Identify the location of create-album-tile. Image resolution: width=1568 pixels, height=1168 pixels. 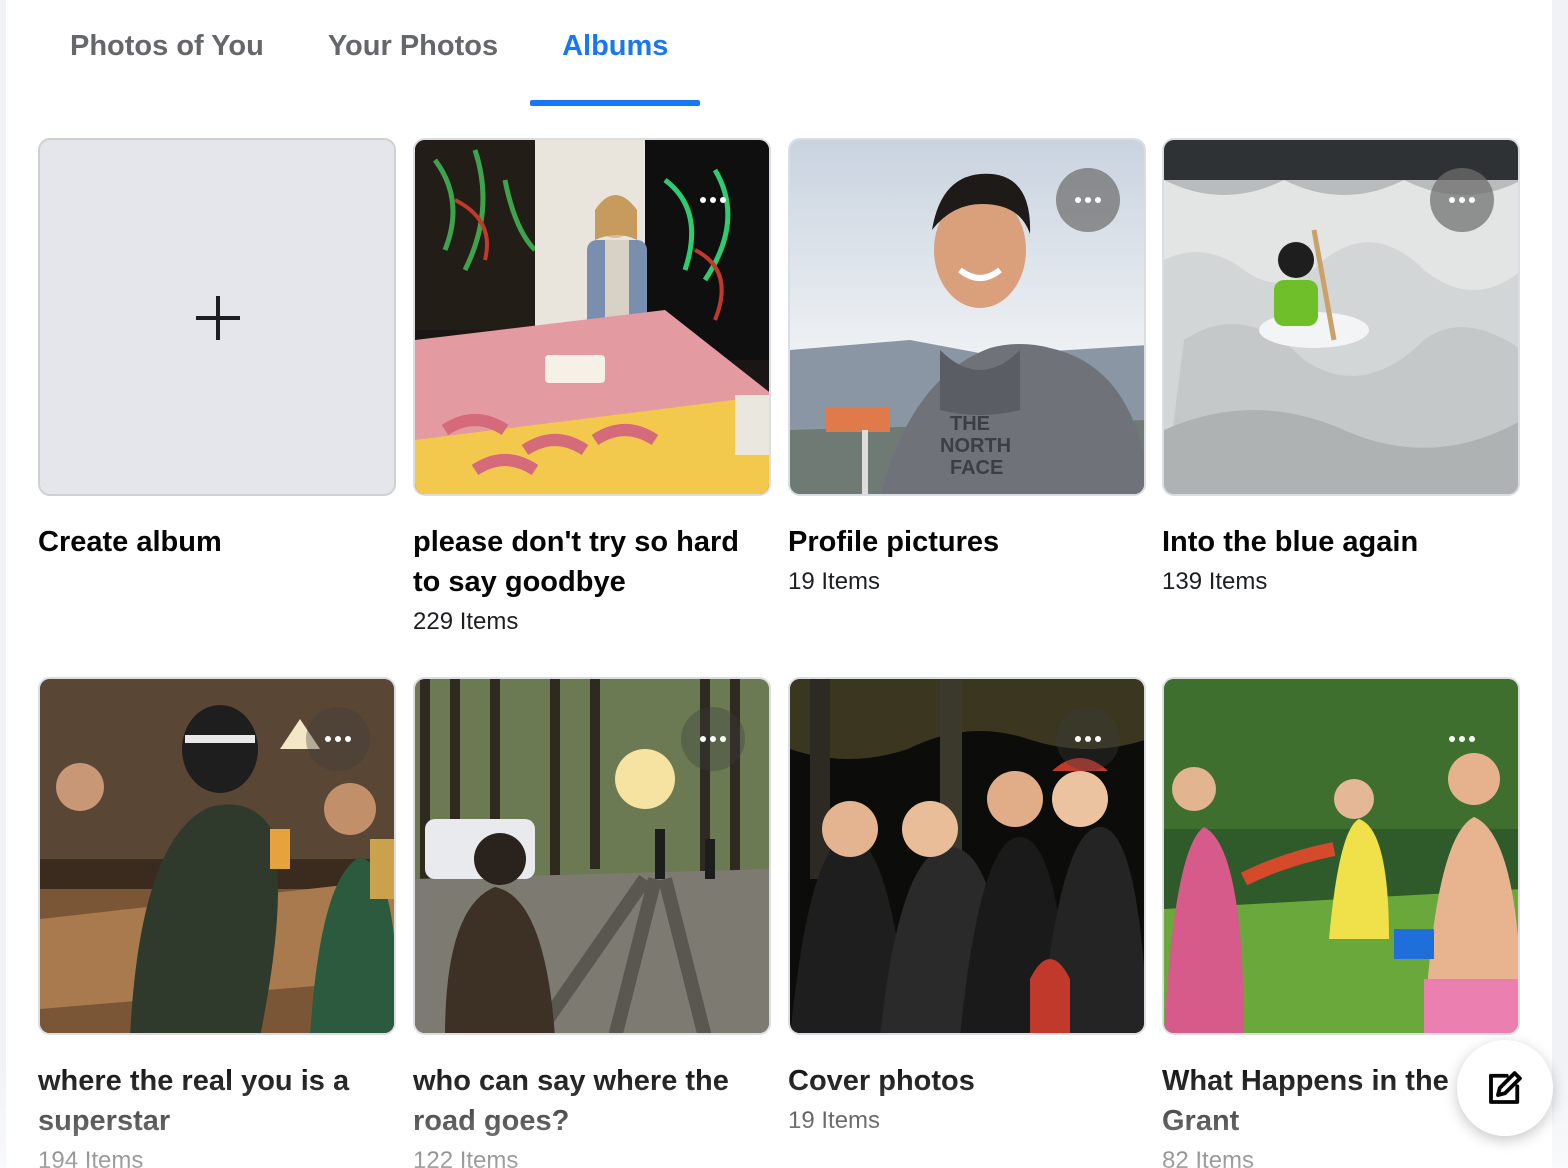
(217, 317).